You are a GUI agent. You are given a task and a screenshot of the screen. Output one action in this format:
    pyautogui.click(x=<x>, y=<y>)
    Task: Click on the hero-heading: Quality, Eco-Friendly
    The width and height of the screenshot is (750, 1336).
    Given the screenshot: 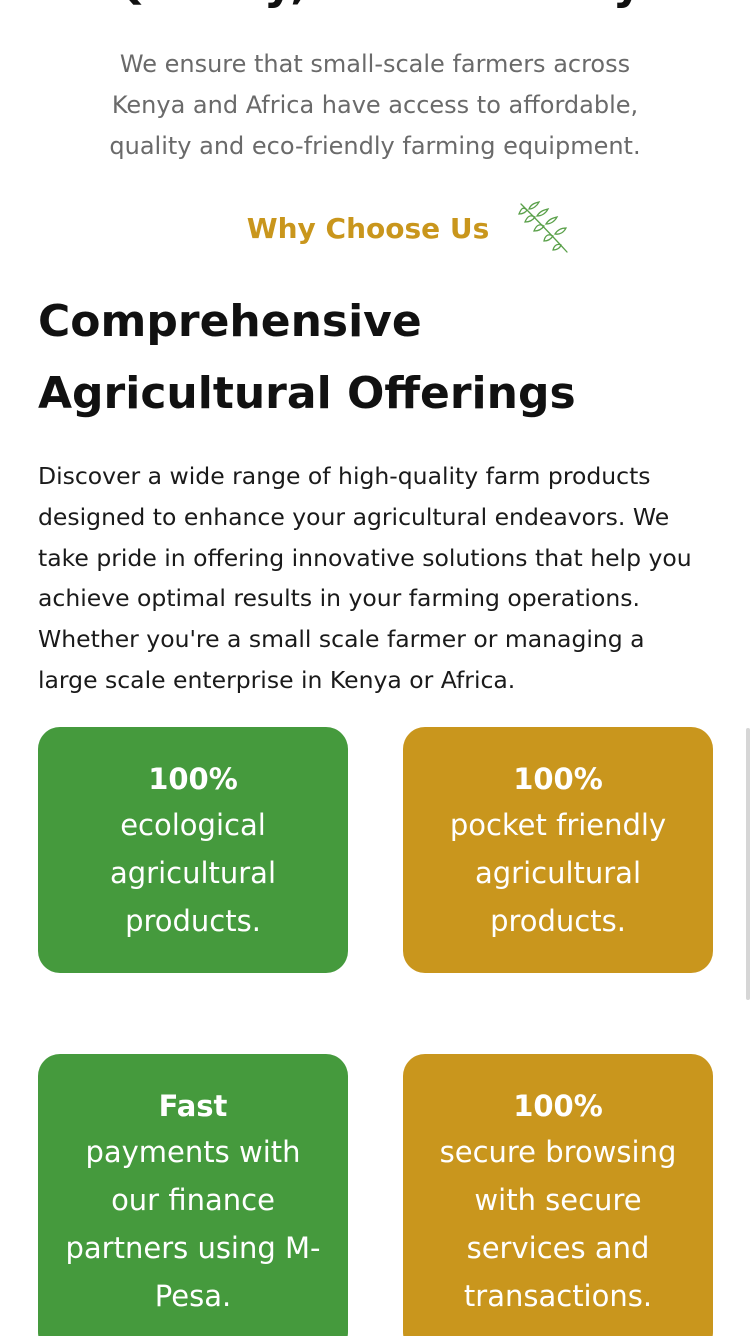 What is the action you would take?
    pyautogui.click(x=375, y=4)
    